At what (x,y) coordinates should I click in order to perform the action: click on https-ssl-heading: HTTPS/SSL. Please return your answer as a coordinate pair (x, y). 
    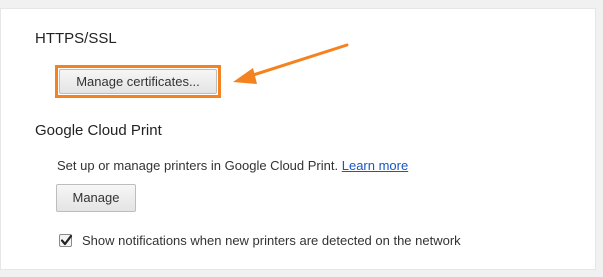
    Looking at the image, I should click on (76, 38).